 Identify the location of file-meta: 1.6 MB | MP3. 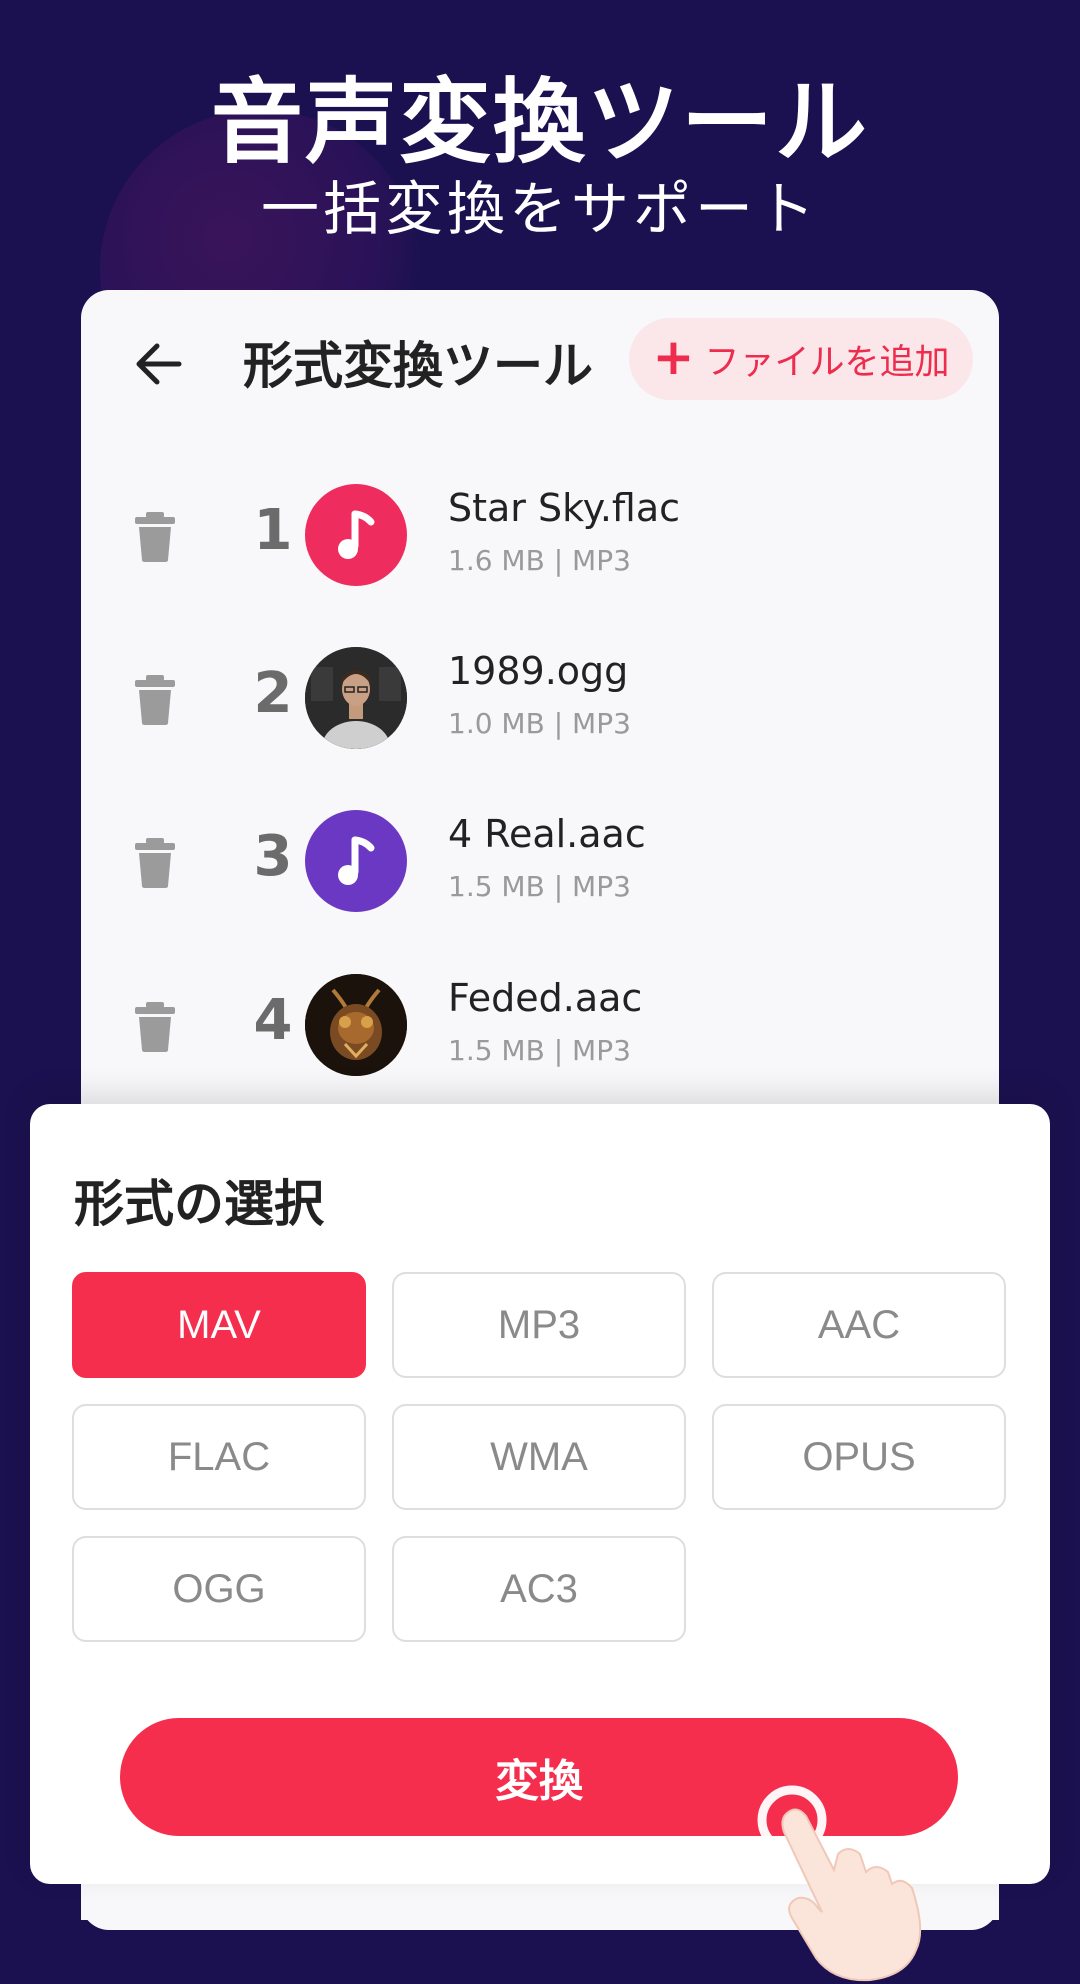
(539, 560).